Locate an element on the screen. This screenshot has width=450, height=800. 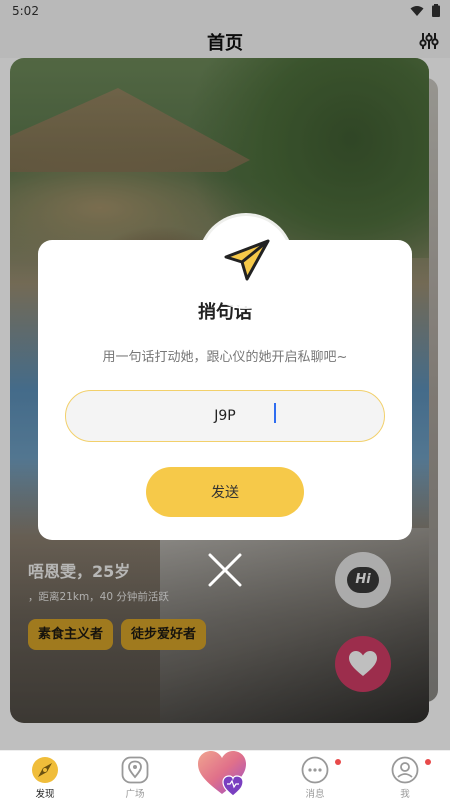
tab-me: 我 is located at coordinates (405, 775).